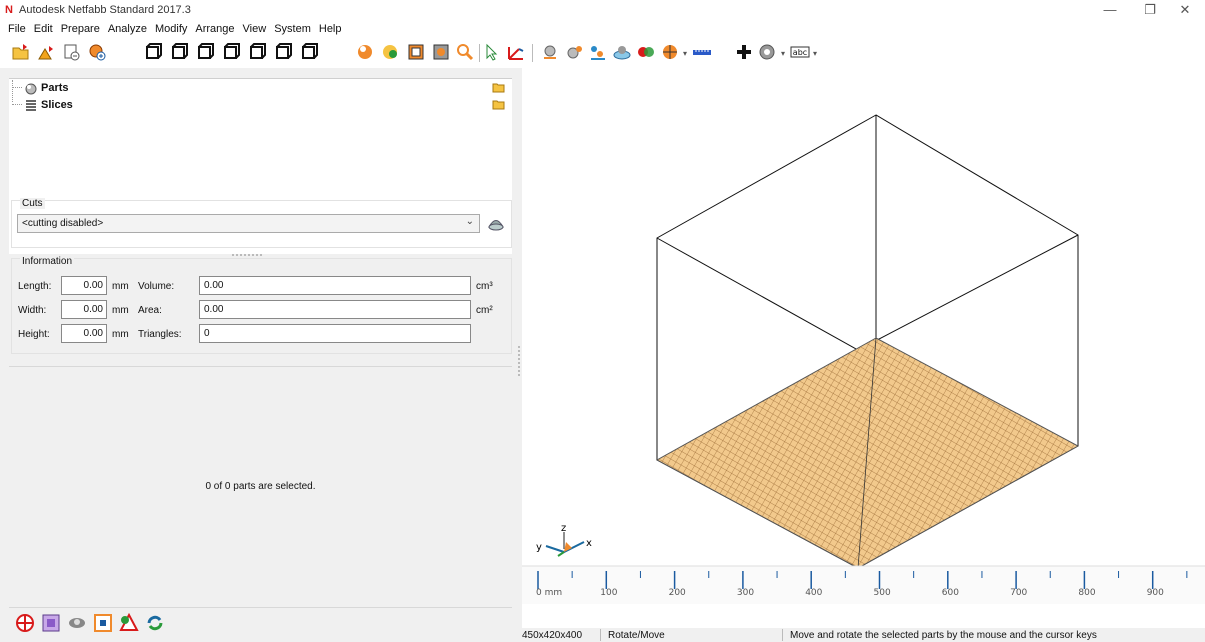 The height and width of the screenshot is (642, 1205). Describe the element at coordinates (205, 52) in the screenshot. I see `view-left-icon` at that location.